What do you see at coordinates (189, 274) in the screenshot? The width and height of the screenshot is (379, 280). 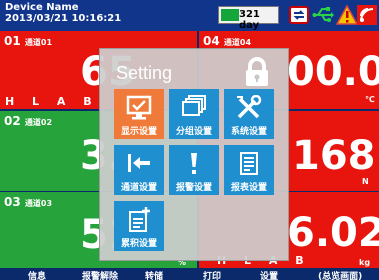 I see `function-key-bar: 信息 报警解除 转储 打印 设置 (总览画面)` at bounding box center [189, 274].